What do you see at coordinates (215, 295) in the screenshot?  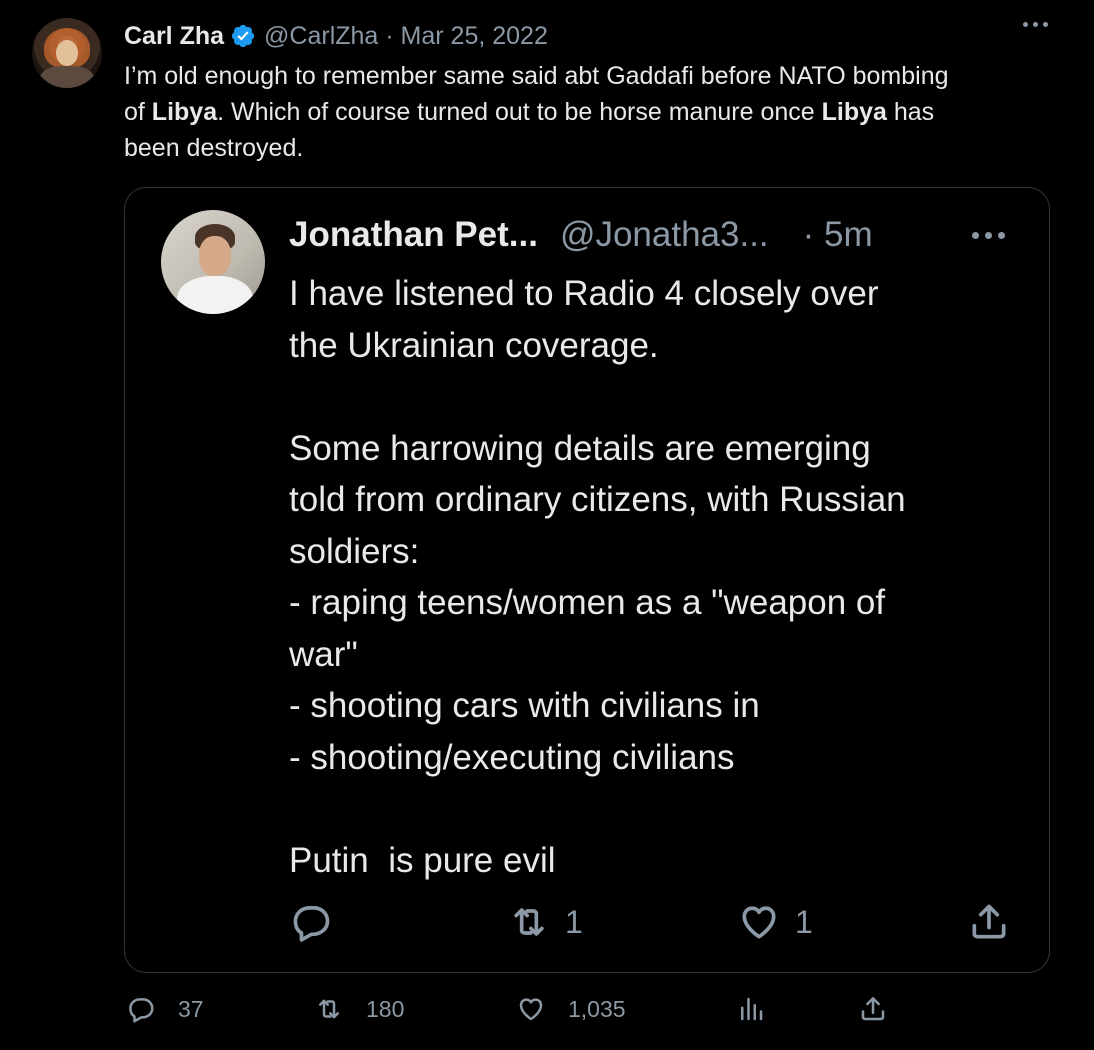 I see `avatar-shirt` at bounding box center [215, 295].